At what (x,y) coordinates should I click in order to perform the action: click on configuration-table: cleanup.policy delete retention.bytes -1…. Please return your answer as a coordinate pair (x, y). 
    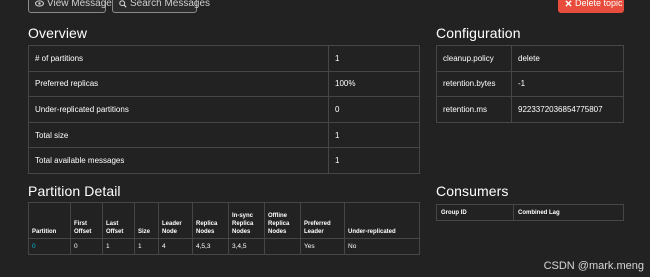
    Looking at the image, I should click on (530, 84).